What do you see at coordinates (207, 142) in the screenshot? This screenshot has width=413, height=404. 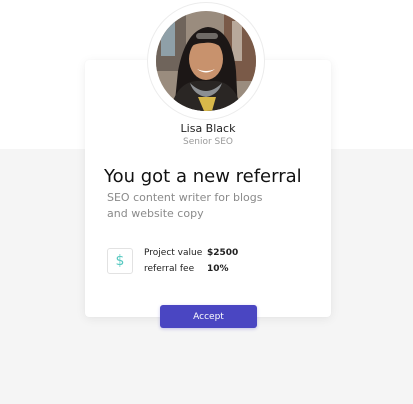 I see `profile-role: Senior SEO` at bounding box center [207, 142].